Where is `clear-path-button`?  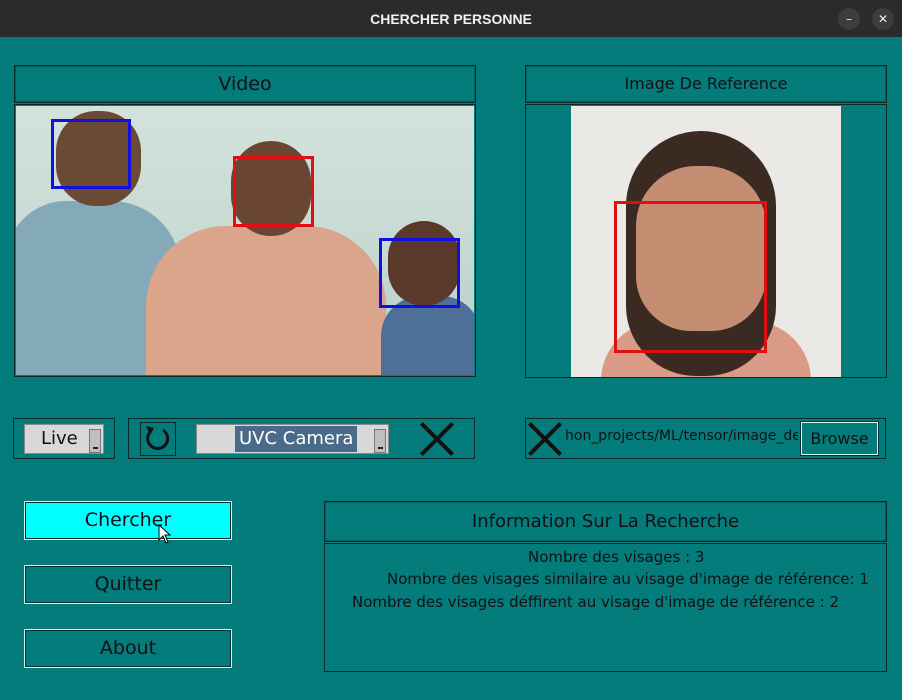 clear-path-button is located at coordinates (545, 439).